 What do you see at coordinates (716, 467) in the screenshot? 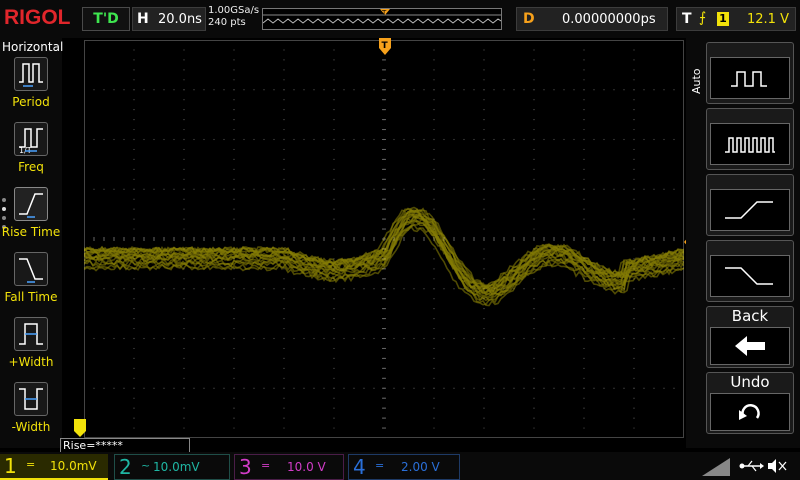
I see `menu-indicator-icon` at bounding box center [716, 467].